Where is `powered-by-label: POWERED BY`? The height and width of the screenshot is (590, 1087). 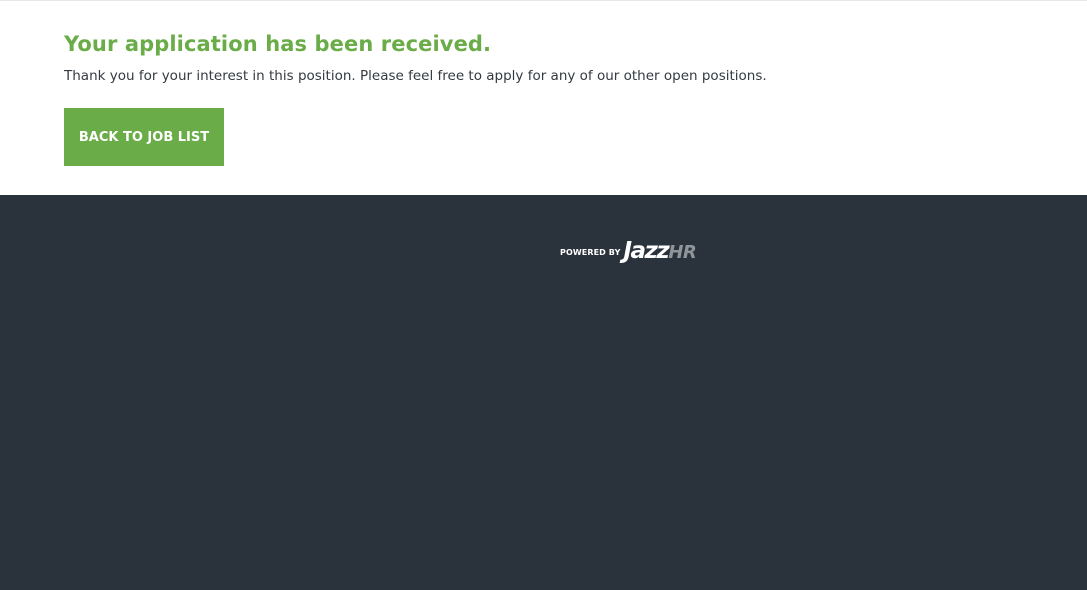 powered-by-label: POWERED BY is located at coordinates (590, 252).